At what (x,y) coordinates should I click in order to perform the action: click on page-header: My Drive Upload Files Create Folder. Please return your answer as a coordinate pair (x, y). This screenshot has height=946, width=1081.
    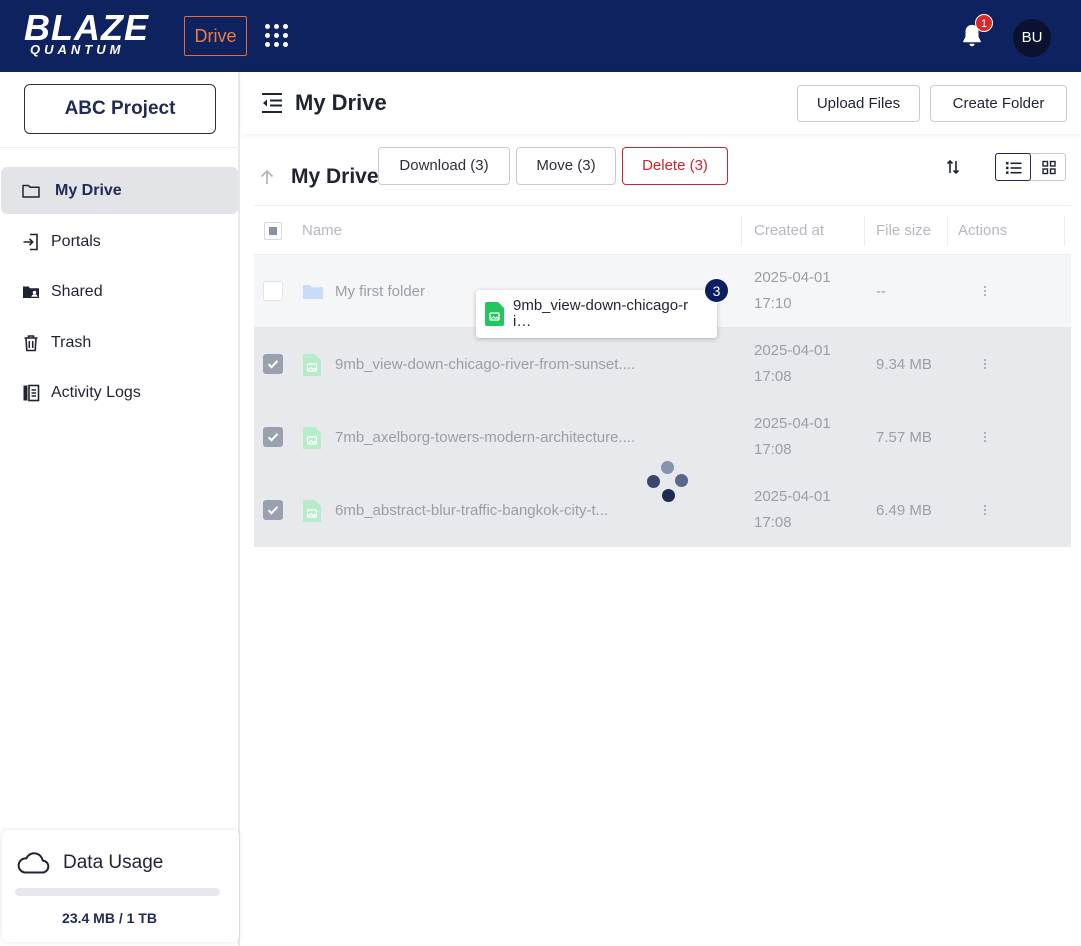
    Looking at the image, I should click on (661, 103).